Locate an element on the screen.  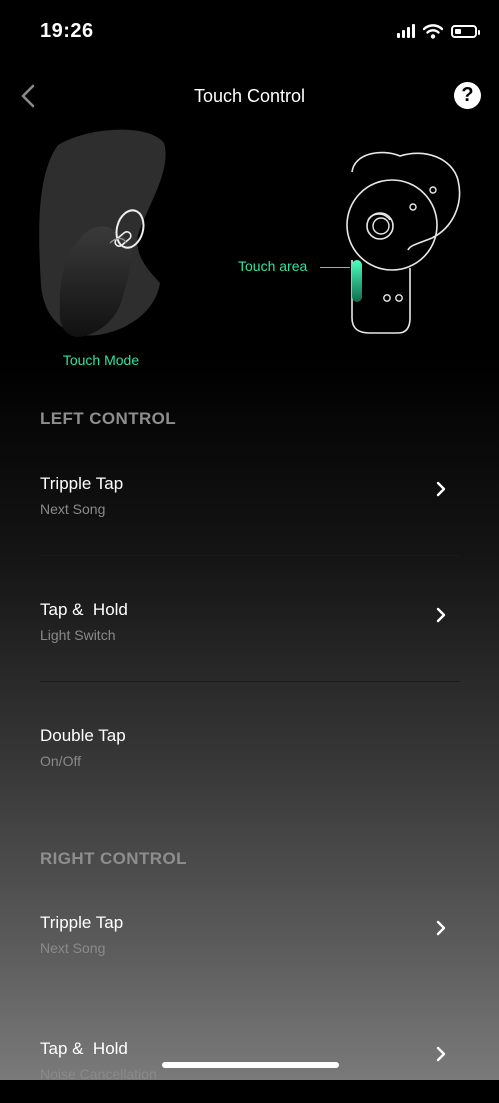
nav-bar: Touch Control ? is located at coordinates (249, 97).